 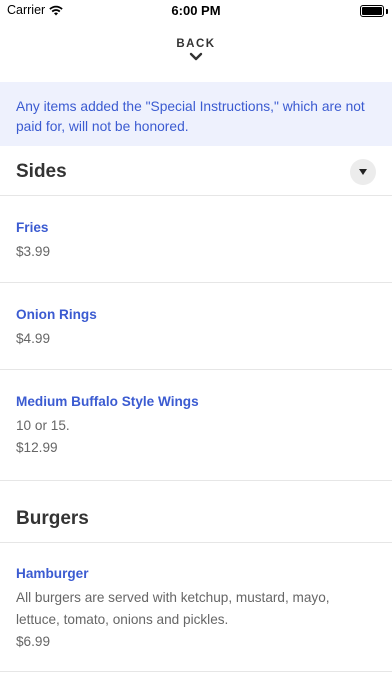 What do you see at coordinates (196, 44) in the screenshot?
I see `back-label: BACK` at bounding box center [196, 44].